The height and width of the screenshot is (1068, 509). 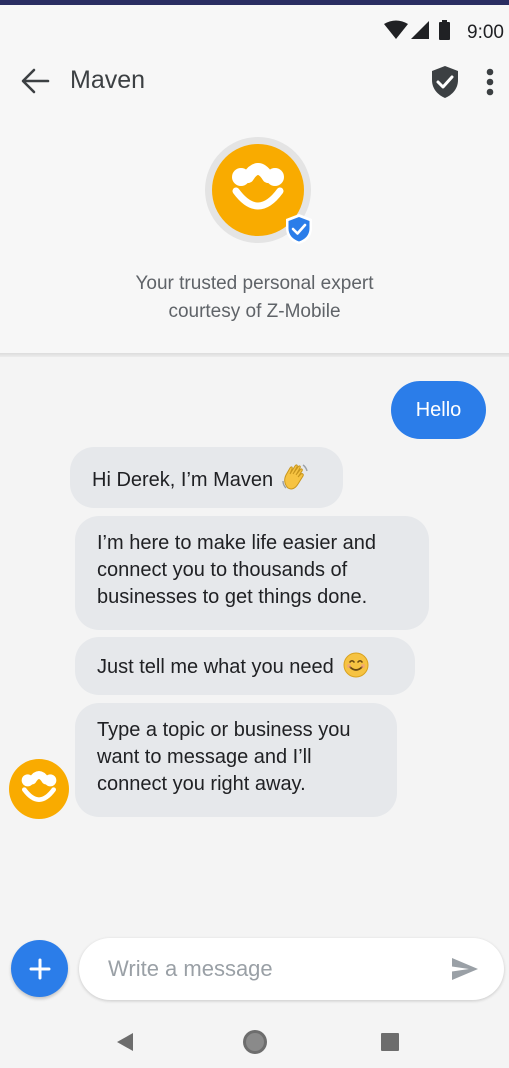 I want to click on verified-badge-icon, so click(x=299, y=229).